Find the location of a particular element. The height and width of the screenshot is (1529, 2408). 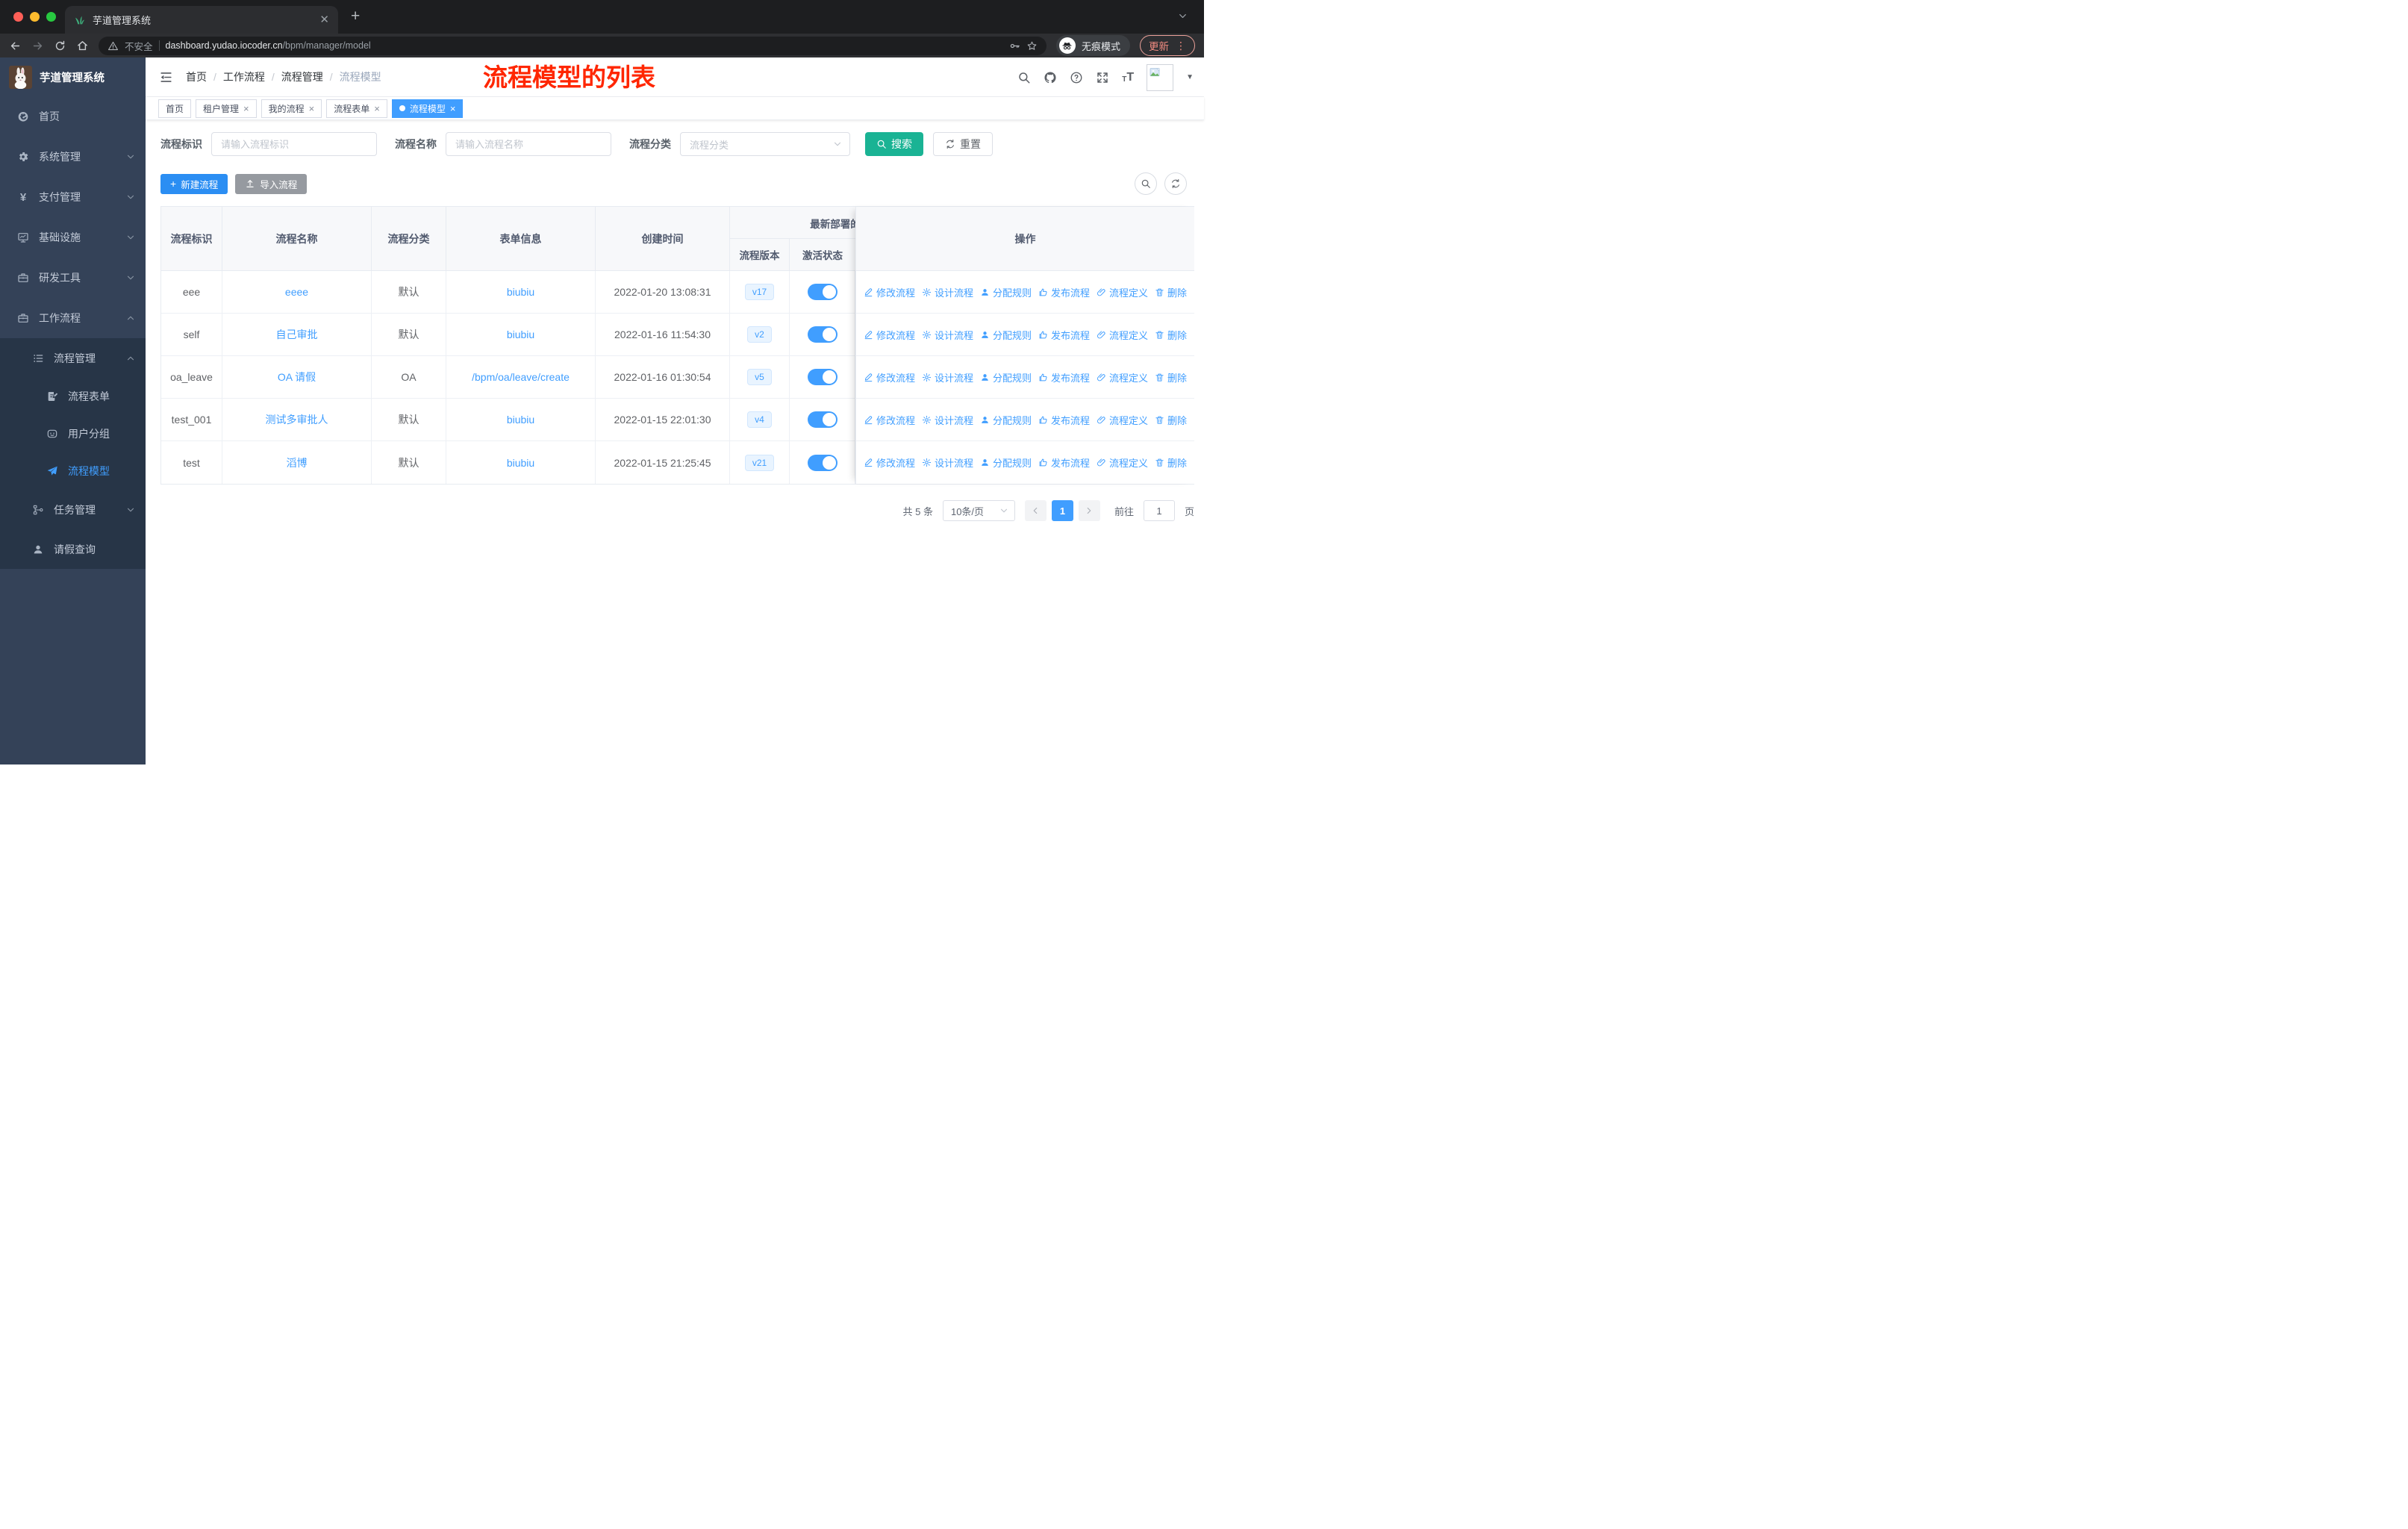

browser-tab: 芋道管理系统 ✕ is located at coordinates (201, 20).